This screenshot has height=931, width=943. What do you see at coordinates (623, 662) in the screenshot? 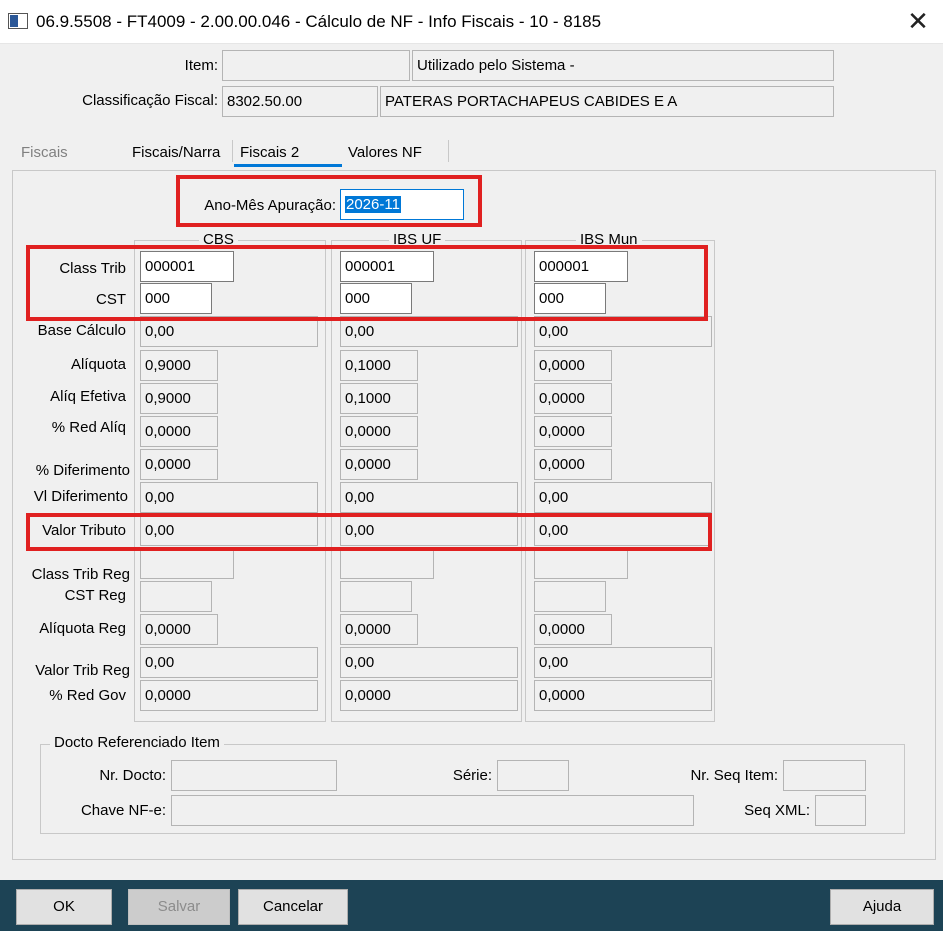
I see `ibs-mun-valor-trib-reg-field: 0,00` at bounding box center [623, 662].